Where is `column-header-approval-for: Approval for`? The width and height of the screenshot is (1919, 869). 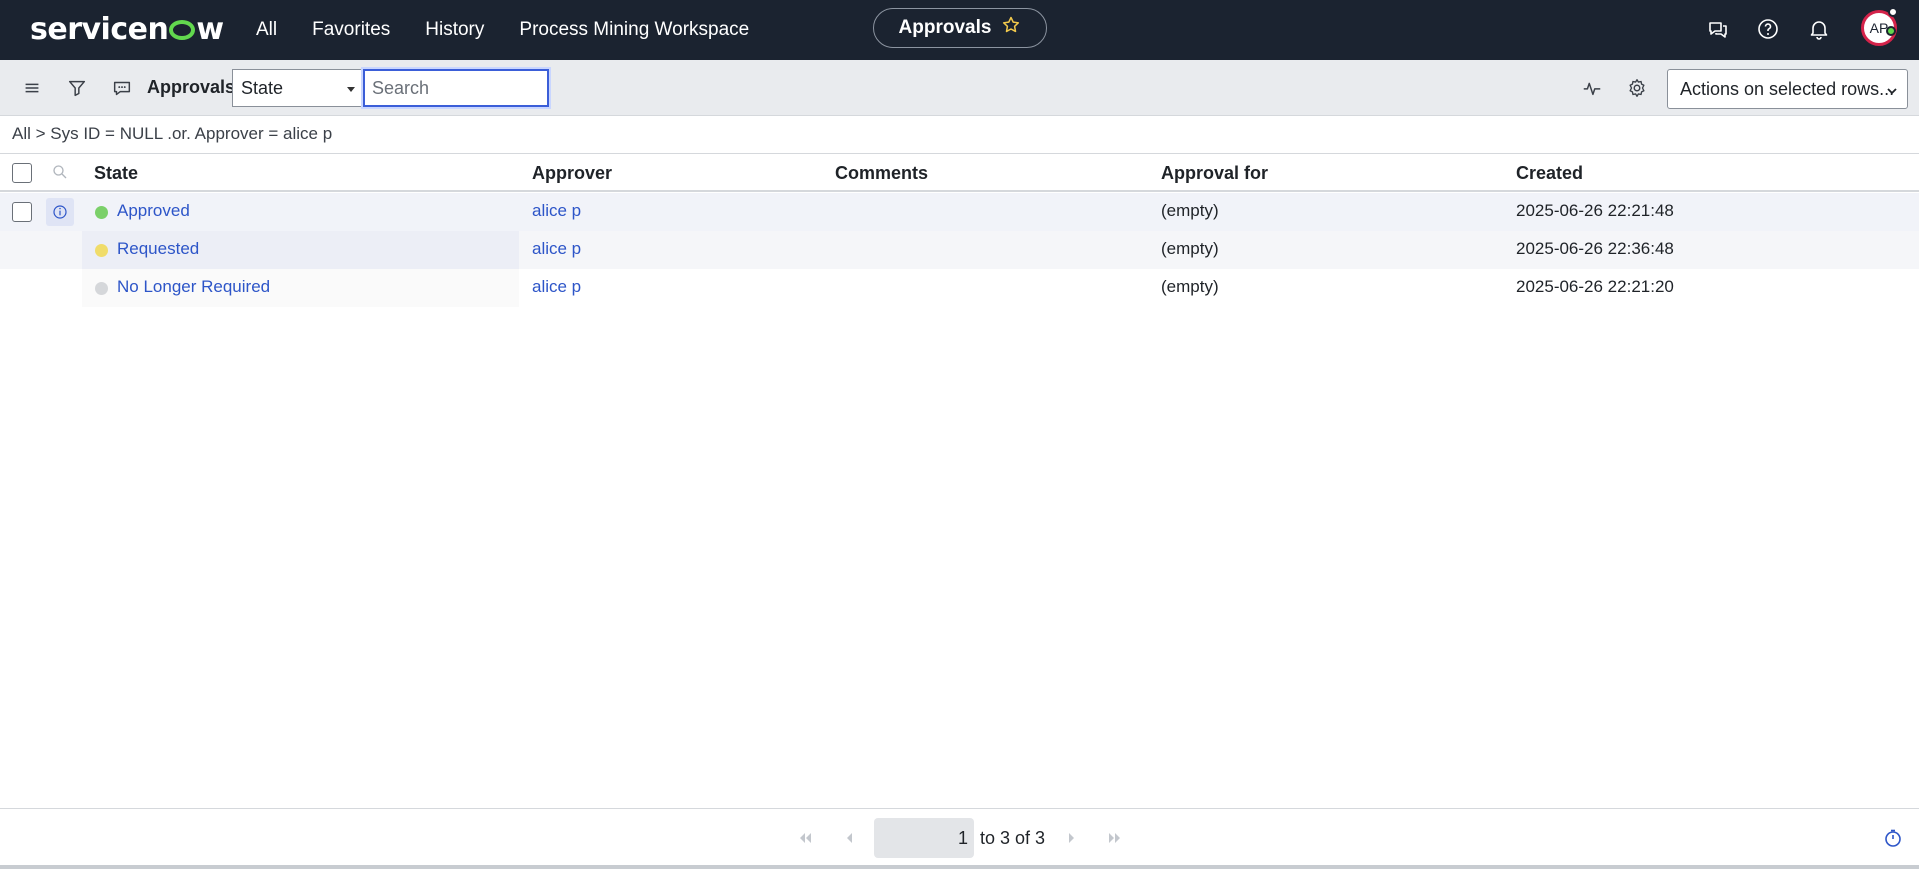 column-header-approval-for: Approval for is located at coordinates (1214, 173).